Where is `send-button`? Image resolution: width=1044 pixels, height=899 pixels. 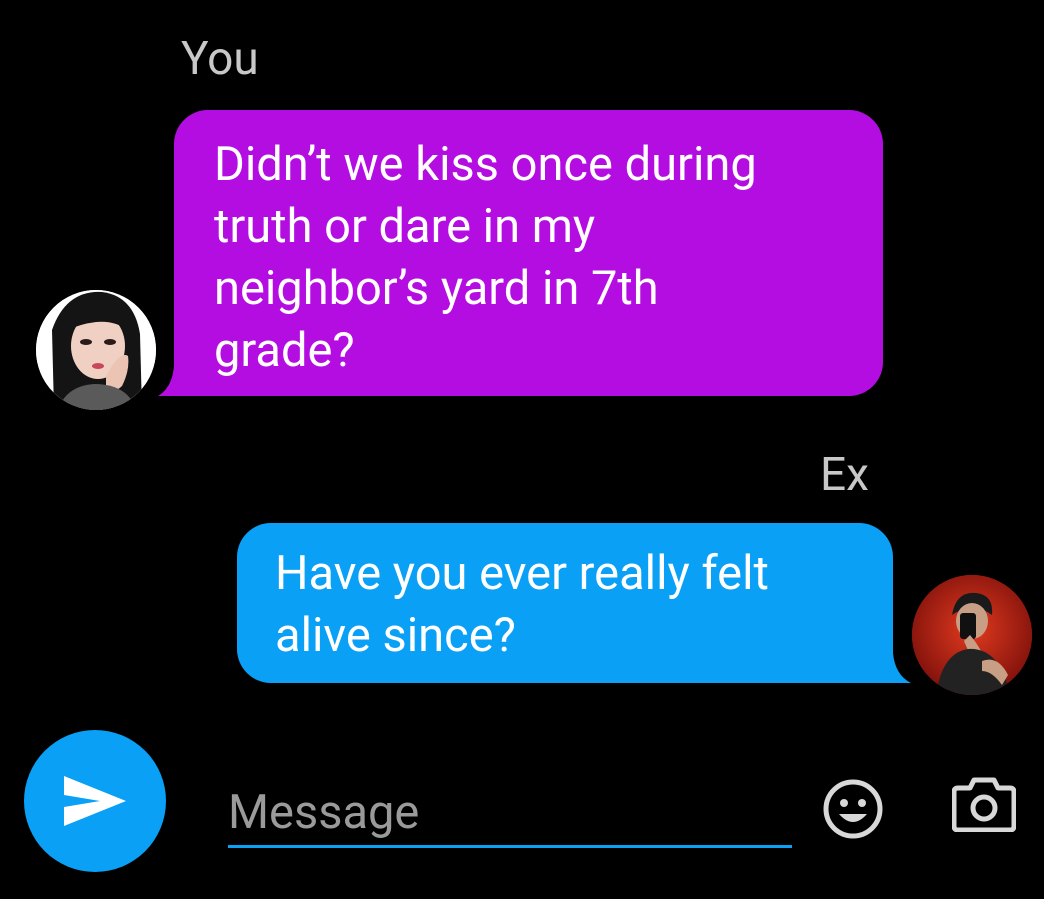
send-button is located at coordinates (95, 801).